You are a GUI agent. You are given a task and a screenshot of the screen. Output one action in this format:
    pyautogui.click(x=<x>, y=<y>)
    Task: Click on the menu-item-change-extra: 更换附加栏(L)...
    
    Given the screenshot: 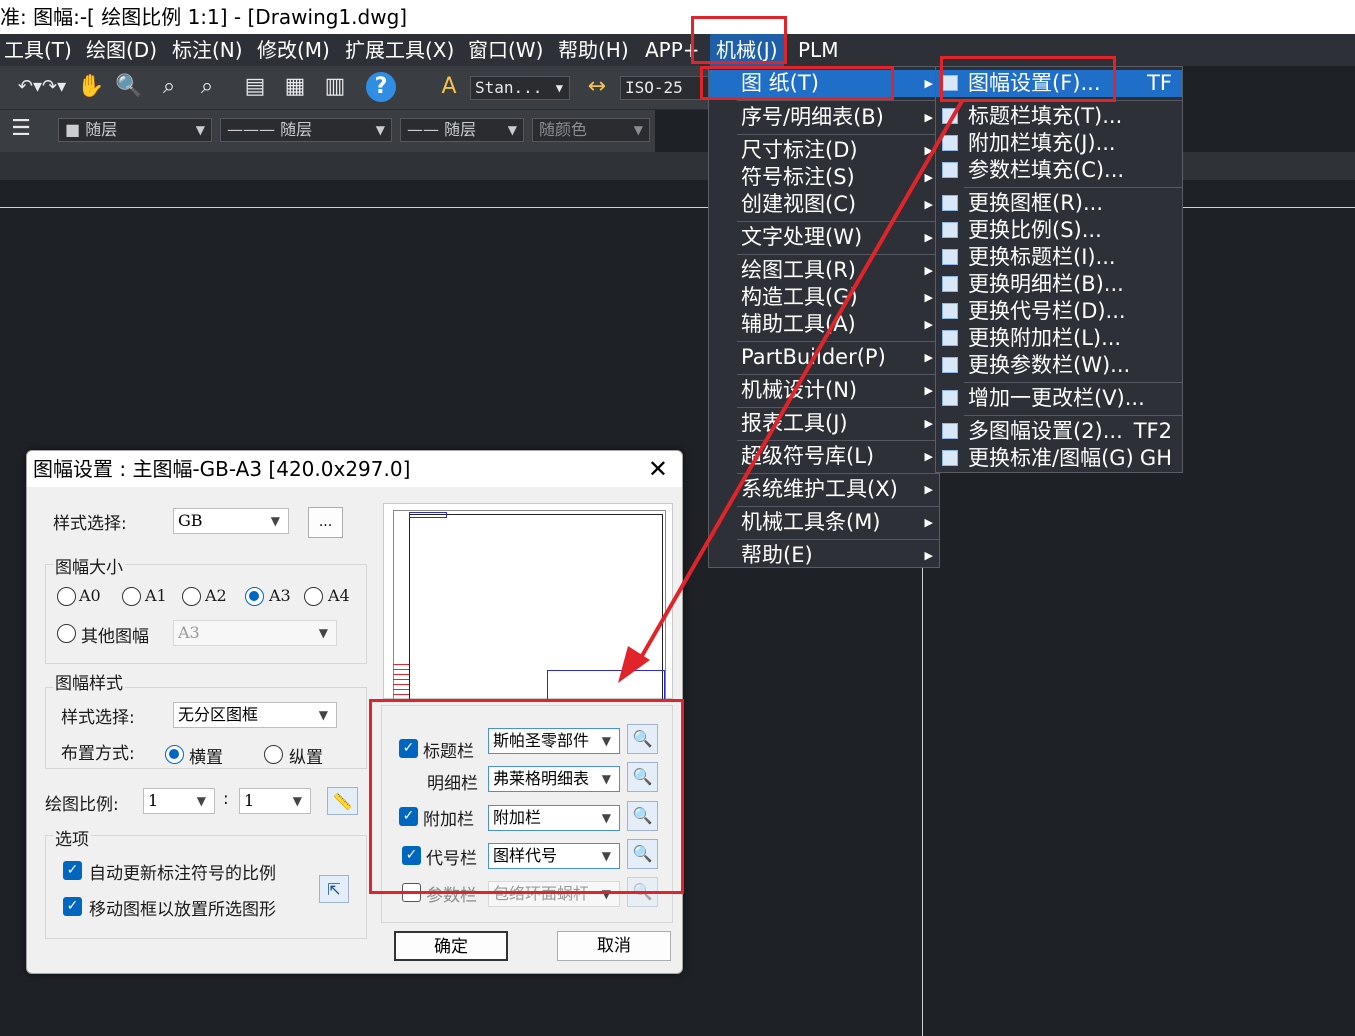 What is the action you would take?
    pyautogui.click(x=1059, y=338)
    